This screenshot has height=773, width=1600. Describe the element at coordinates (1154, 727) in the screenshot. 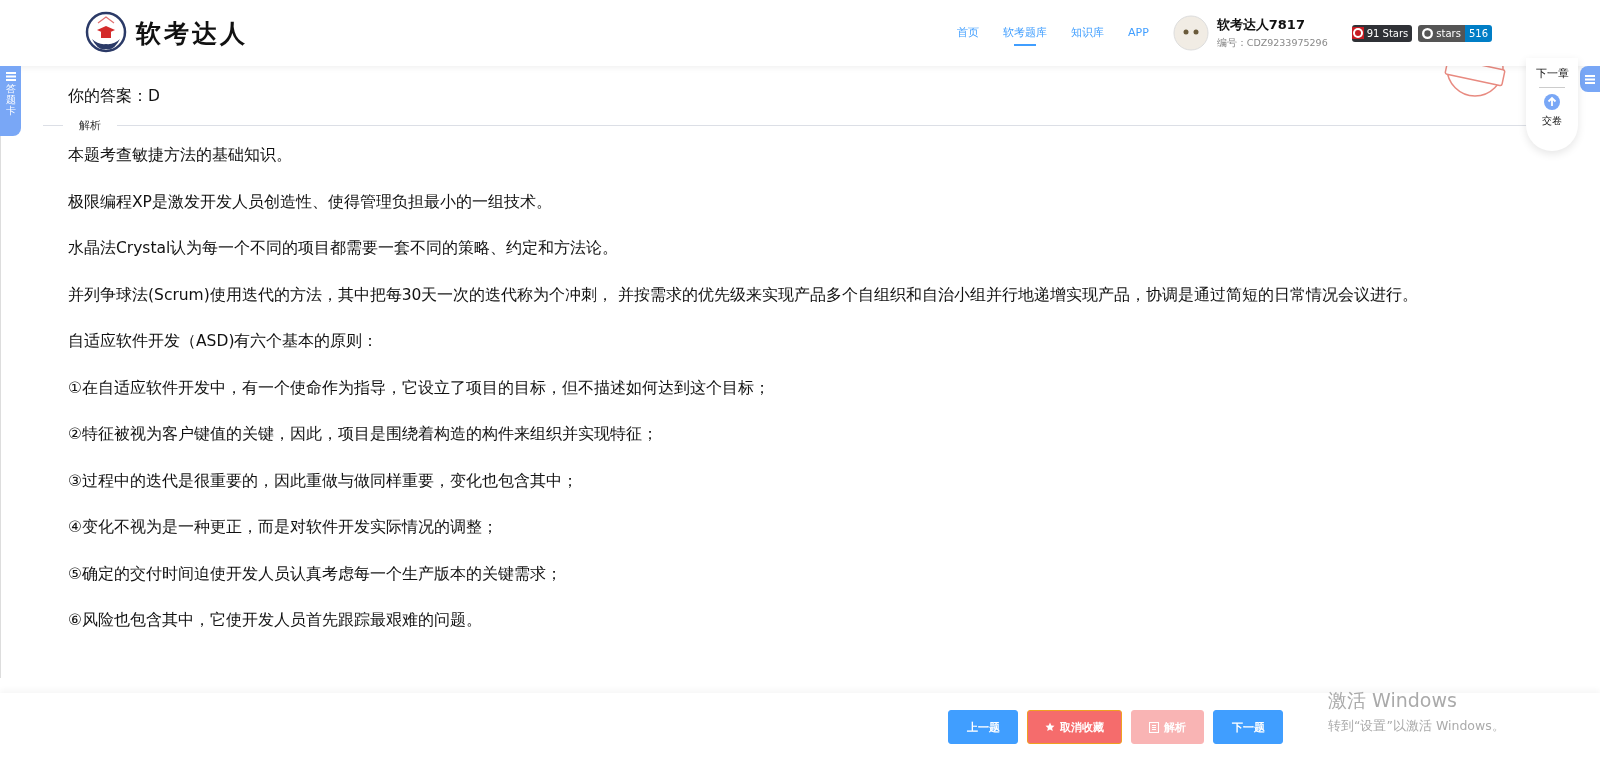

I see `document-icon` at that location.